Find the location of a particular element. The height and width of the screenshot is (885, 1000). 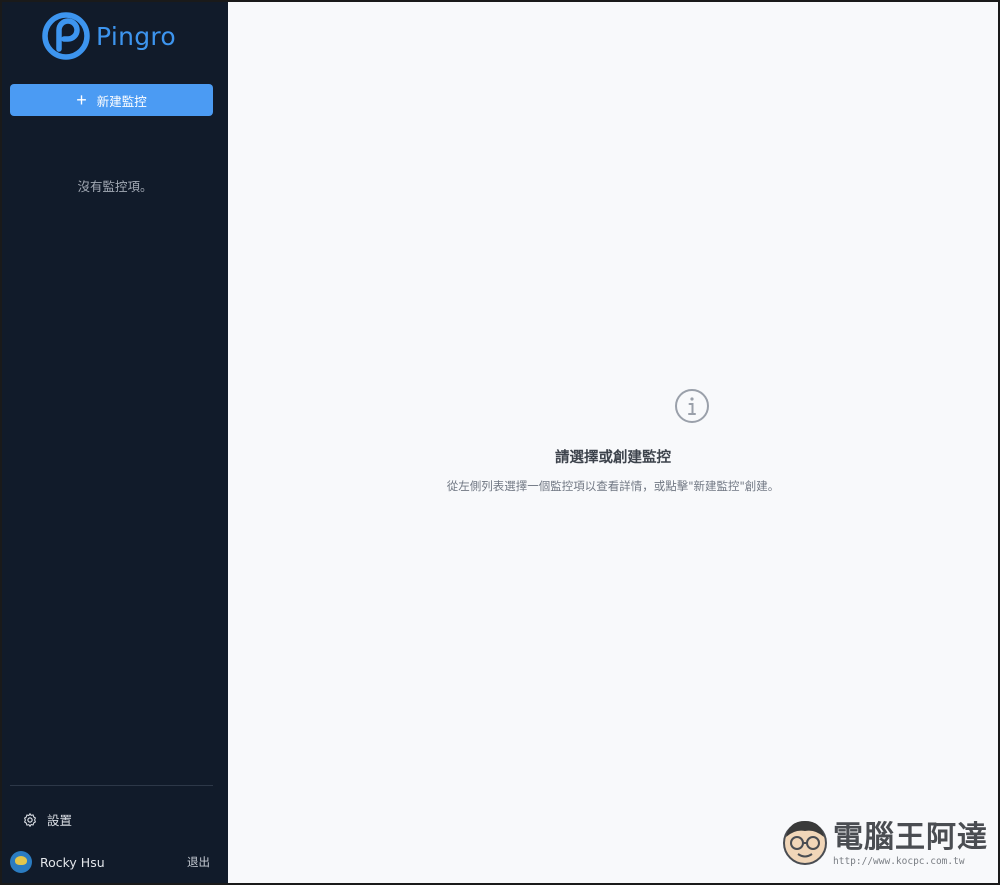

new-monitor-button: + 新建監控 is located at coordinates (111, 100).